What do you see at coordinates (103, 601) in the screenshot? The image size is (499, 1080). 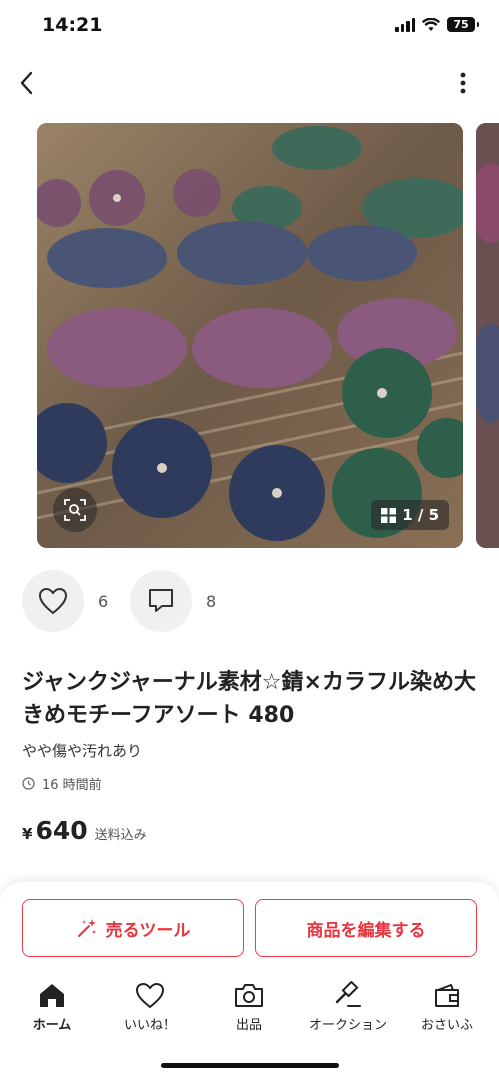 I see `like-count: 6` at bounding box center [103, 601].